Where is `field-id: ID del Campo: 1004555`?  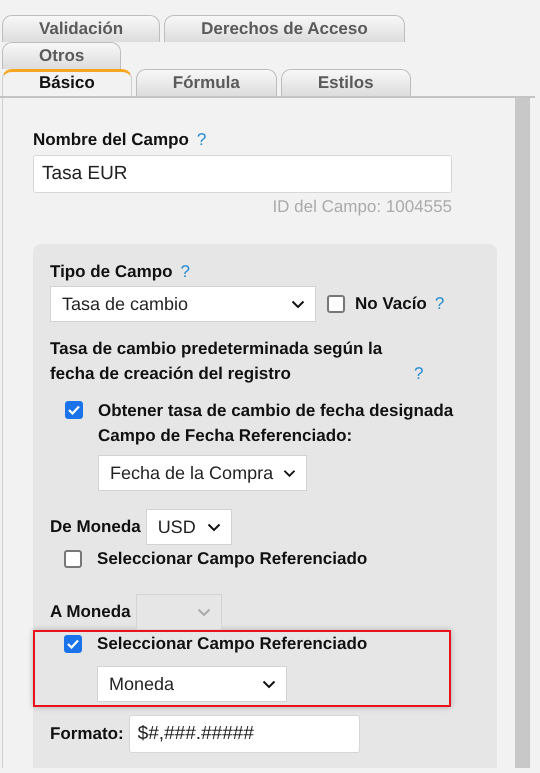
field-id: ID del Campo: 1004555 is located at coordinates (361, 207).